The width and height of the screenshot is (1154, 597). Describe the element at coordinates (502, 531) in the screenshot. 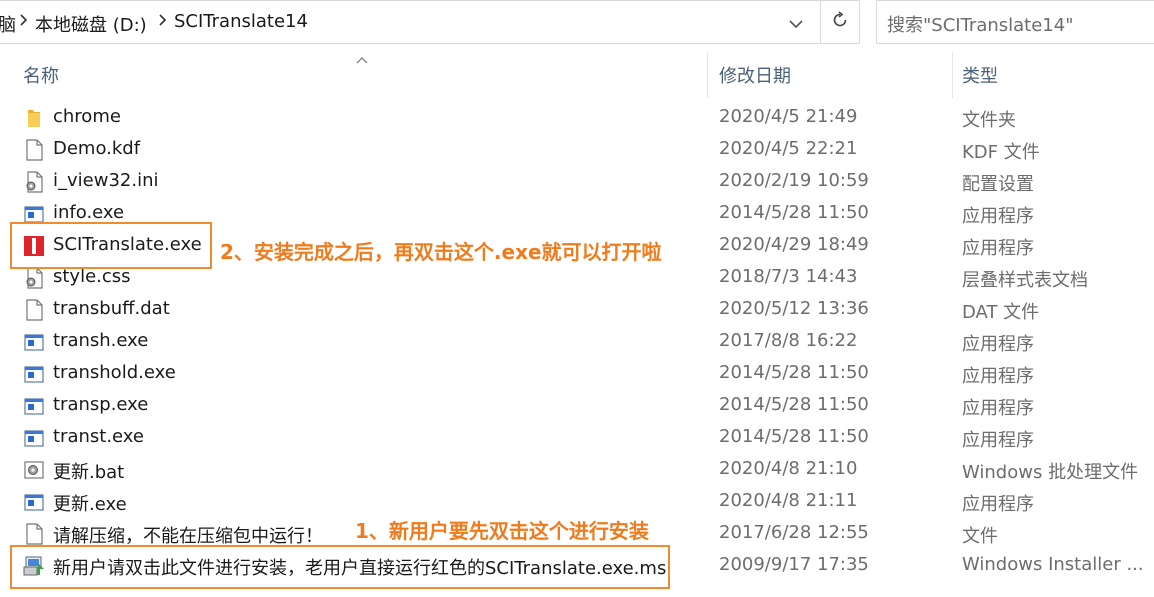

I see `annotation-step1: 1、新用户要先双击这个进行安装` at that location.